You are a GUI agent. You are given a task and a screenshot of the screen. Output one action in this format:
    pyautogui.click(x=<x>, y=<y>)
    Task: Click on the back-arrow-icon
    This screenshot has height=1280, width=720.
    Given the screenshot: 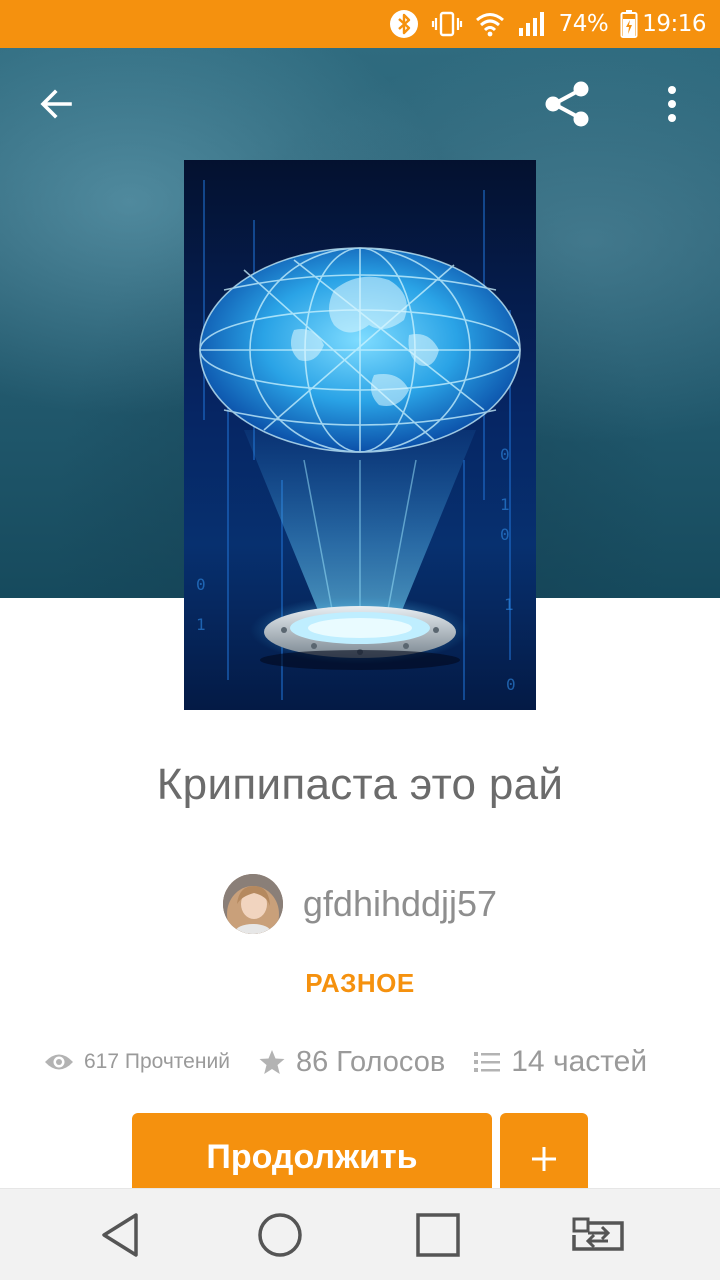 What is the action you would take?
    pyautogui.click(x=56, y=104)
    